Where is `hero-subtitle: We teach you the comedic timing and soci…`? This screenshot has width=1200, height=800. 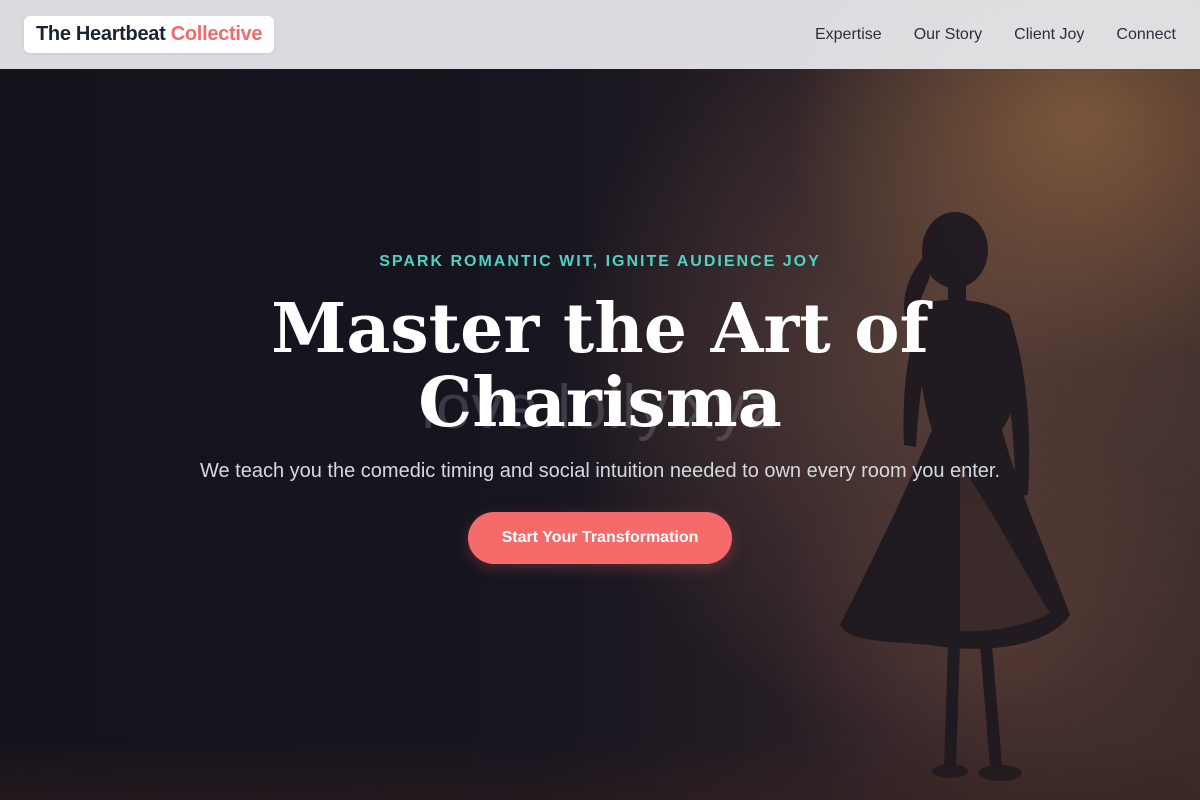
hero-subtitle: We teach you the comedic timing and soci… is located at coordinates (600, 471).